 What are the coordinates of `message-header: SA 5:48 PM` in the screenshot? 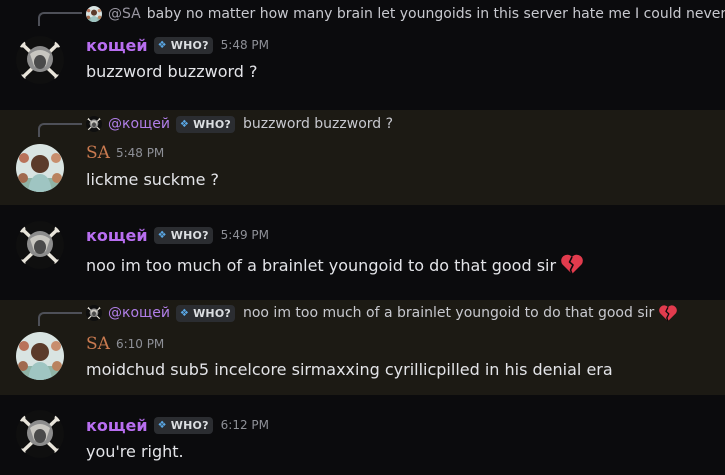 It's located at (125, 153).